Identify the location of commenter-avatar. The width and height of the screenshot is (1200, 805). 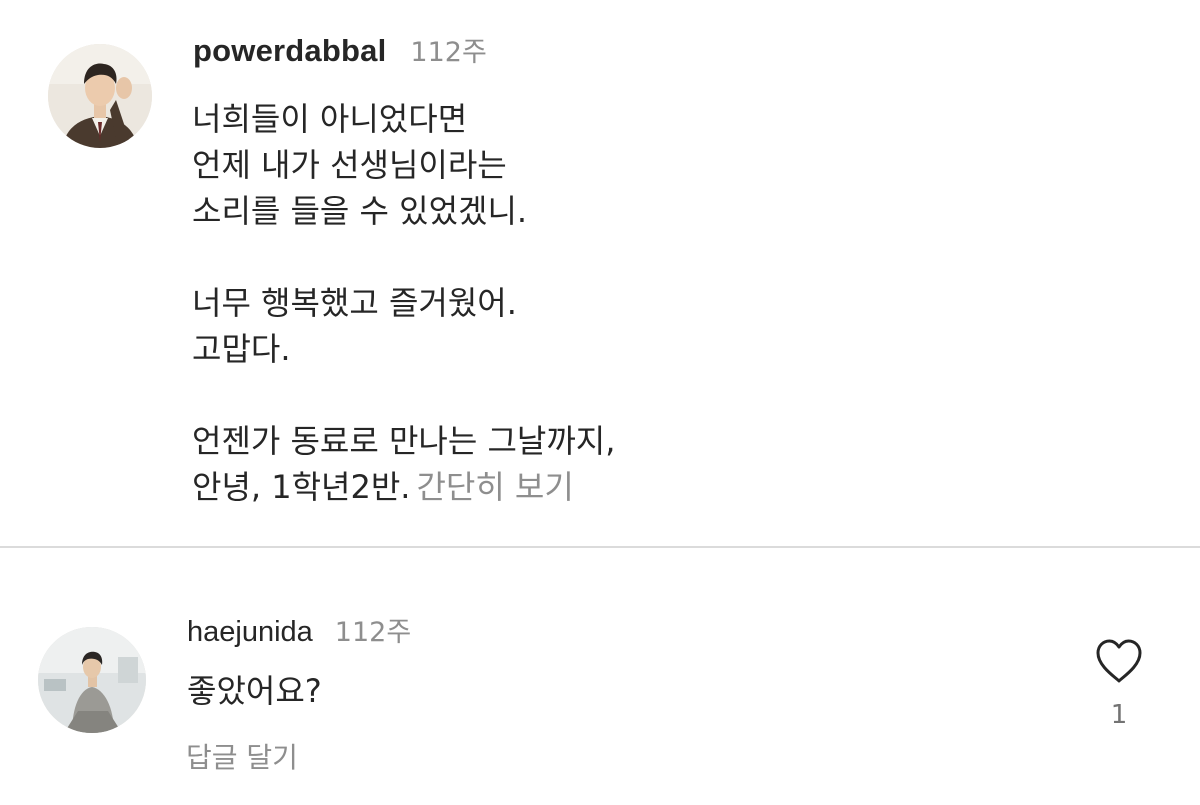
(92, 680).